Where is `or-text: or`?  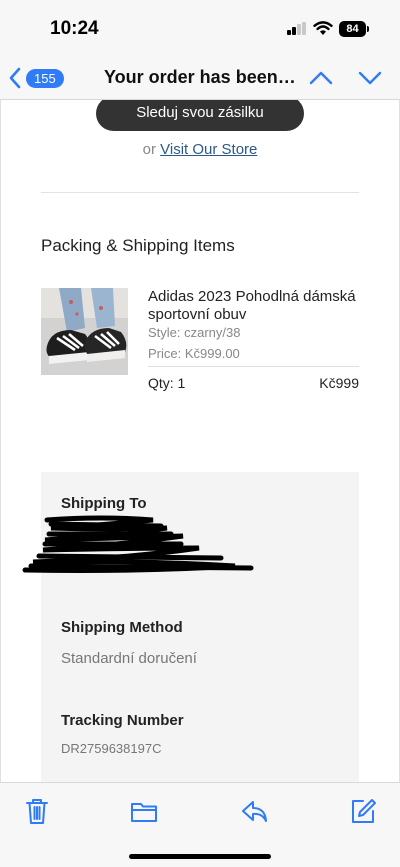
or-text: or is located at coordinates (149, 149).